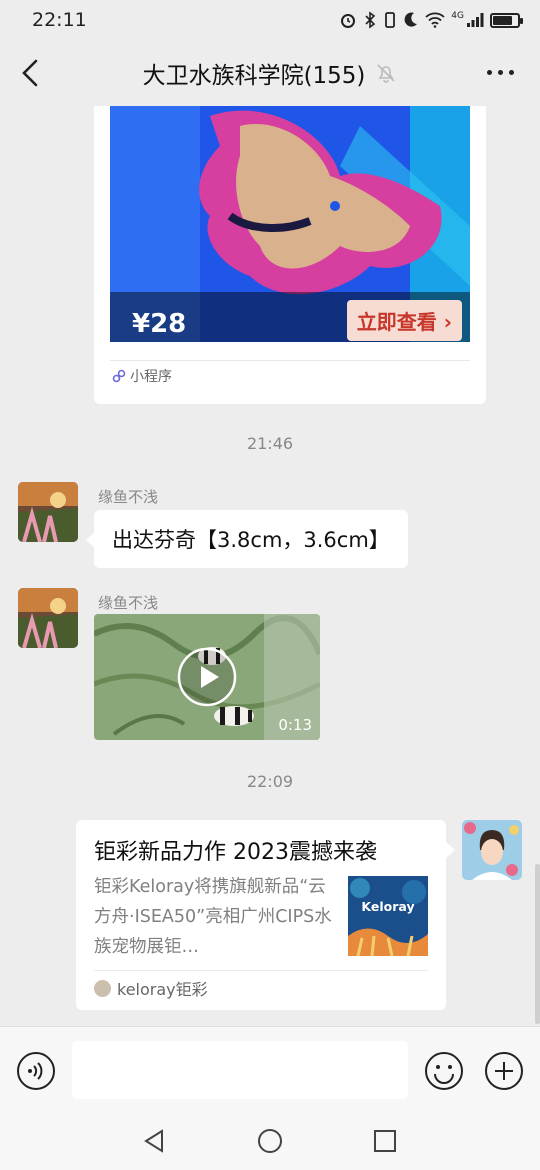  What do you see at coordinates (270, 781) in the screenshot?
I see `timestamp: 22:09` at bounding box center [270, 781].